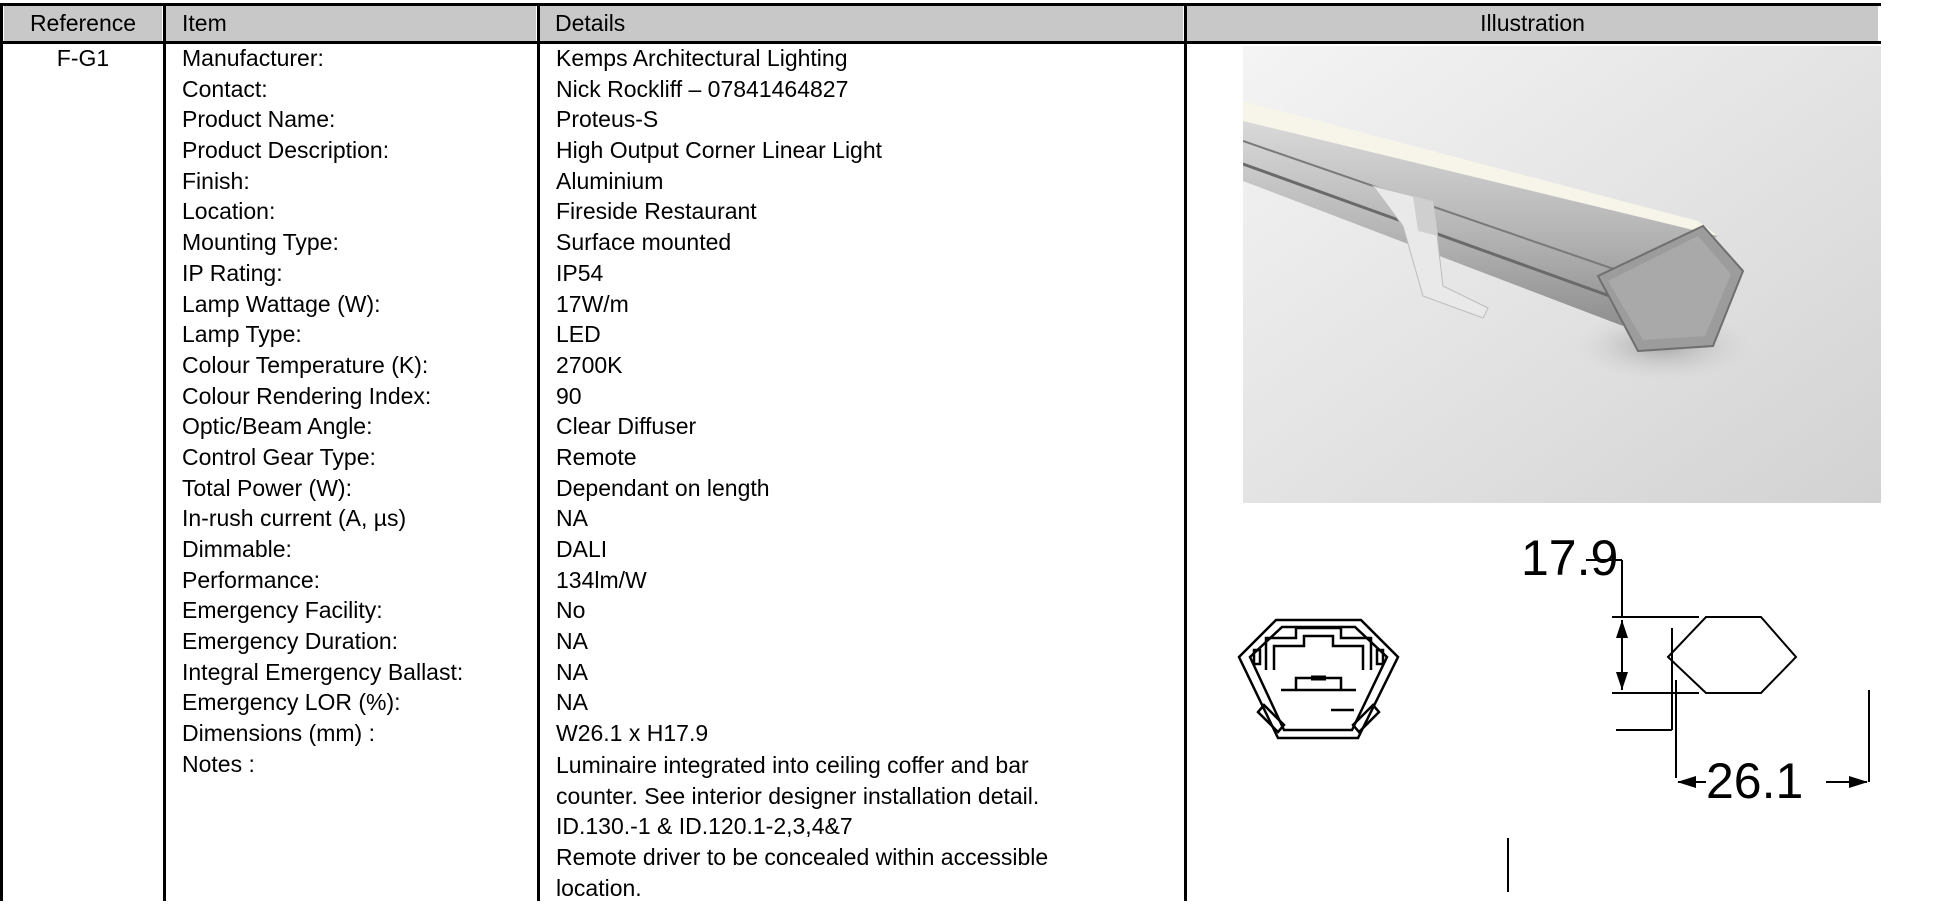  What do you see at coordinates (216, 180) in the screenshot?
I see `item-label: Finish:` at bounding box center [216, 180].